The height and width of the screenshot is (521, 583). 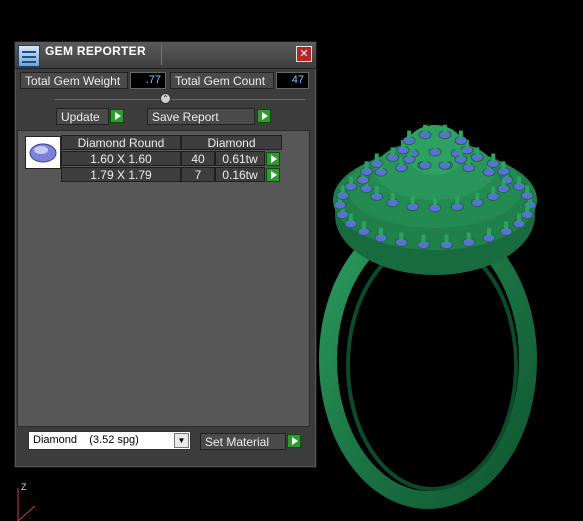 I want to click on set-material-go-icon, so click(x=294, y=441).